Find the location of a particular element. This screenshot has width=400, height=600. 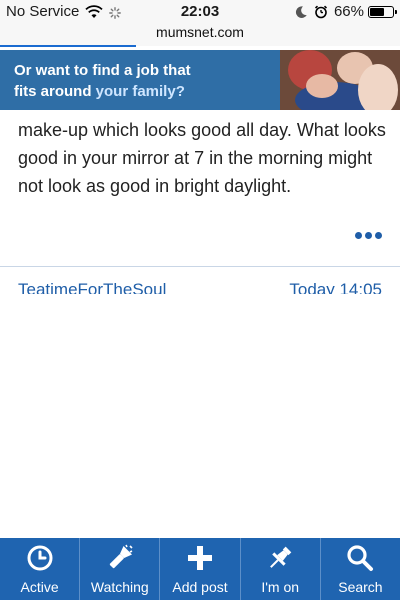

browser-url-bar: mumsnet.com is located at coordinates (200, 35).